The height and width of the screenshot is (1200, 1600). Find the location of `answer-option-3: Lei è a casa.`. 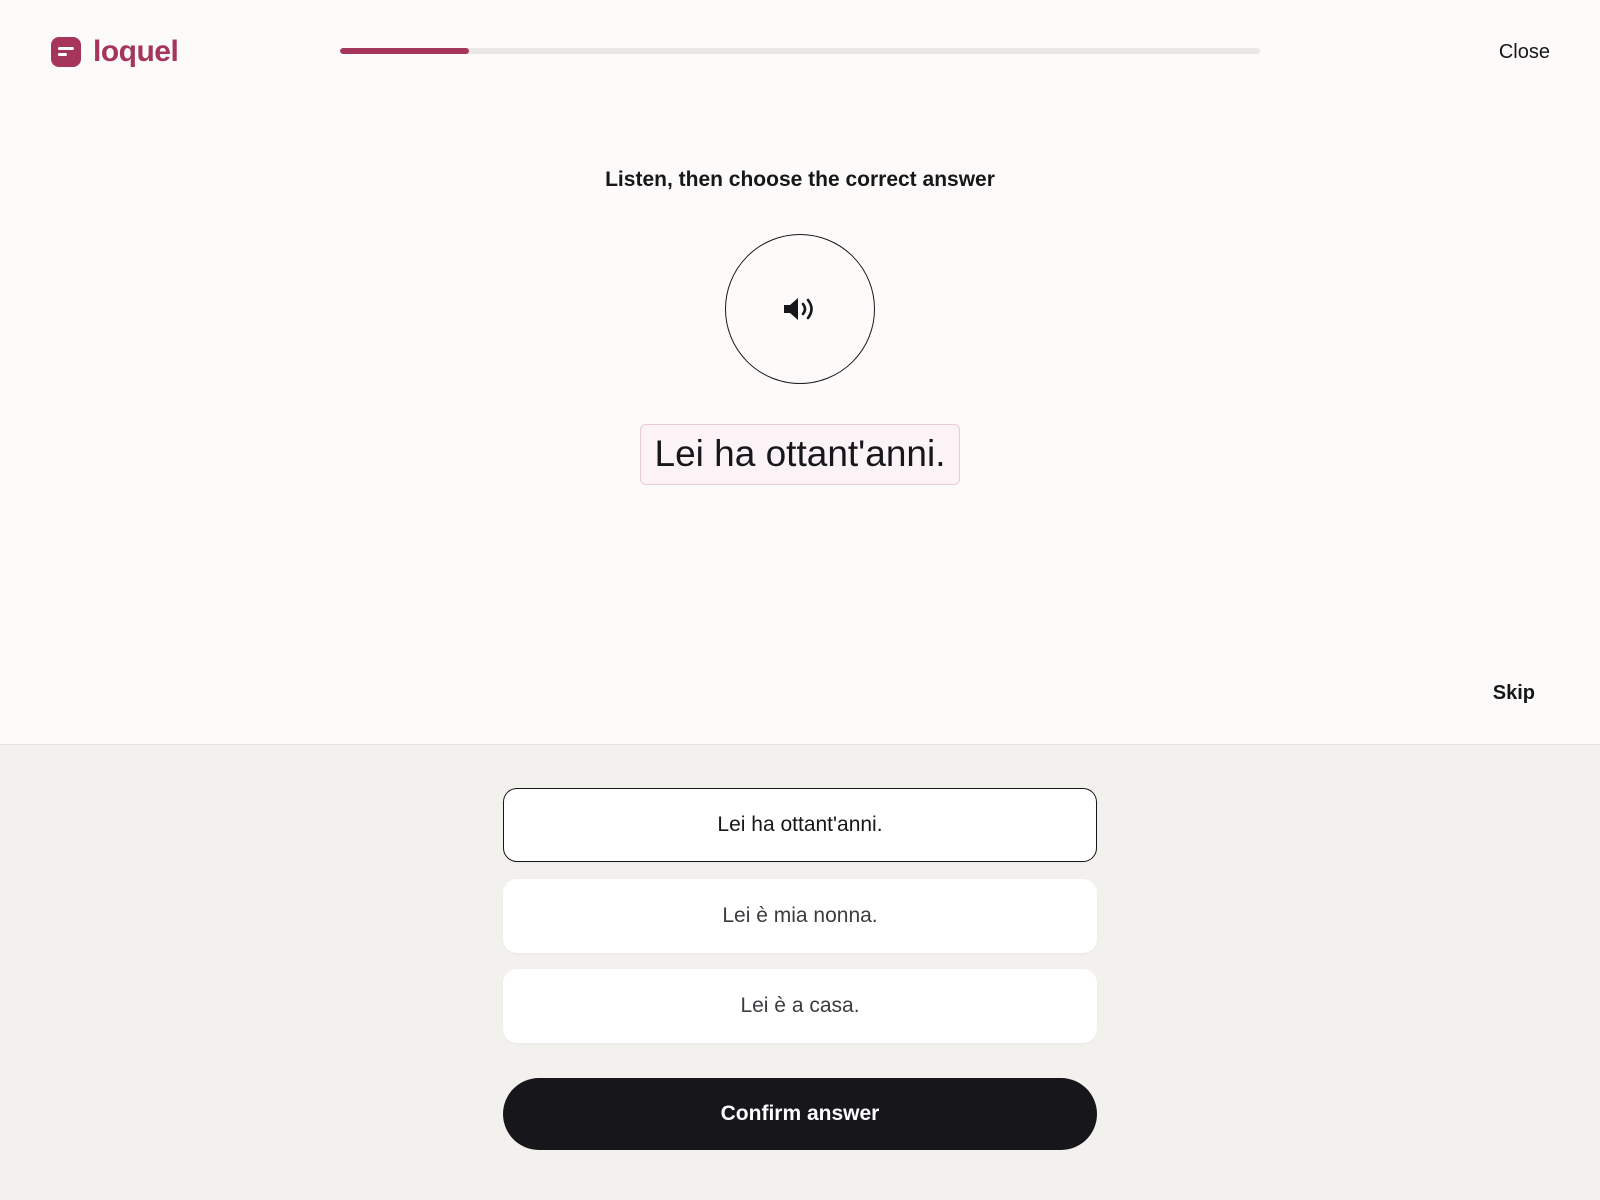

answer-option-3: Lei è a casa. is located at coordinates (800, 1006).